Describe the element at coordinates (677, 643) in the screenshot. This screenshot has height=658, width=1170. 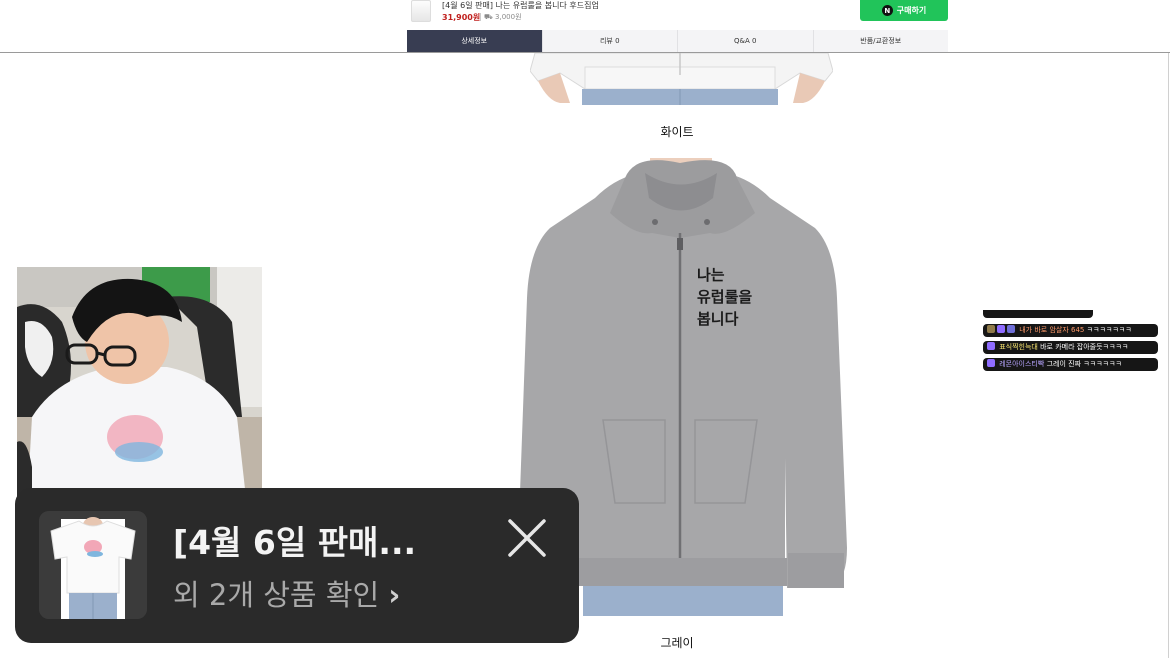
I see `caption-gray: 그레이` at that location.